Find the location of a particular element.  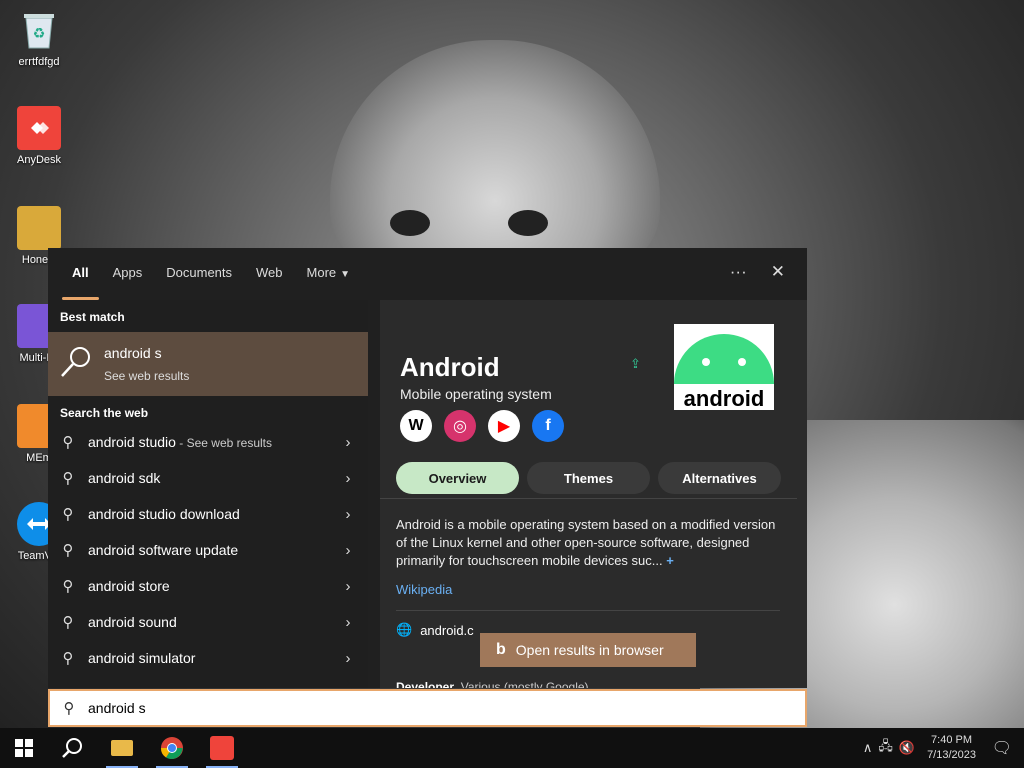

network-icon: 🖧 is located at coordinates (885, 748).